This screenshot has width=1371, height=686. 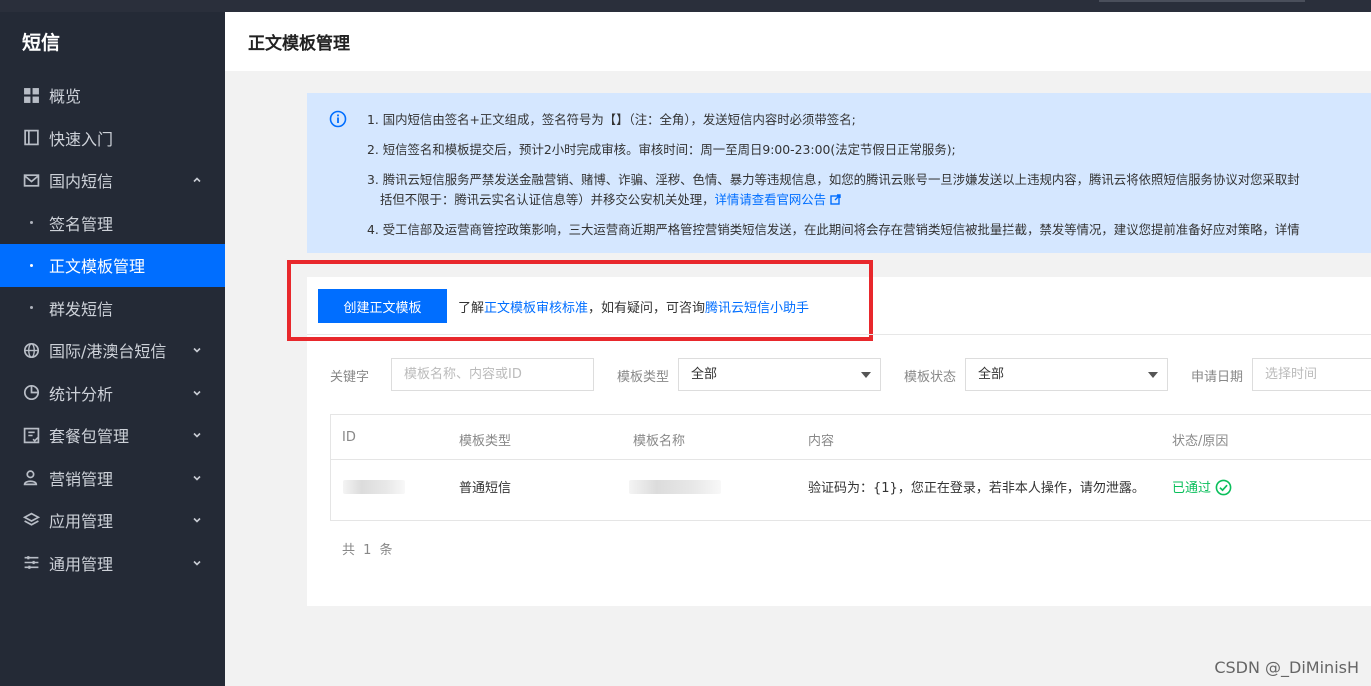 I want to click on cell-status: 已通过, so click(x=1202, y=486).